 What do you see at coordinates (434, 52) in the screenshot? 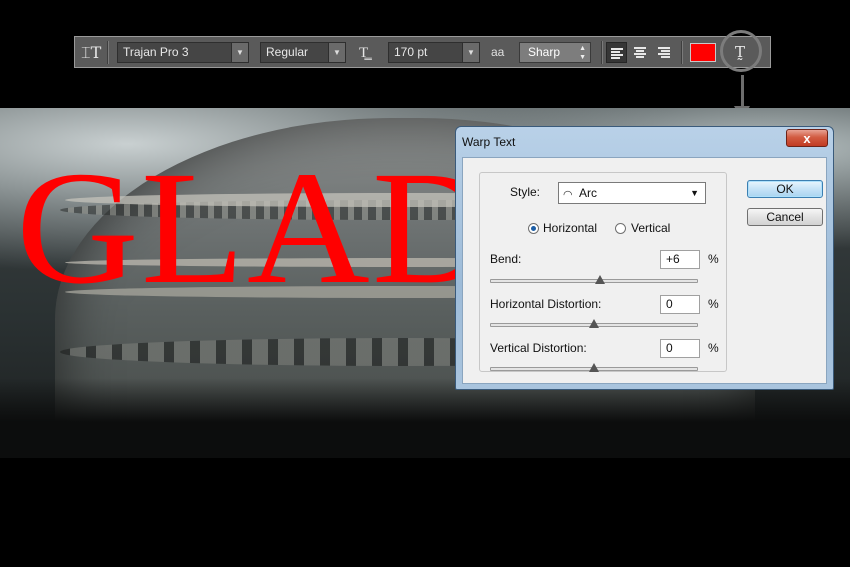
I see `font-size-dropdown: 170 pt ▼` at bounding box center [434, 52].